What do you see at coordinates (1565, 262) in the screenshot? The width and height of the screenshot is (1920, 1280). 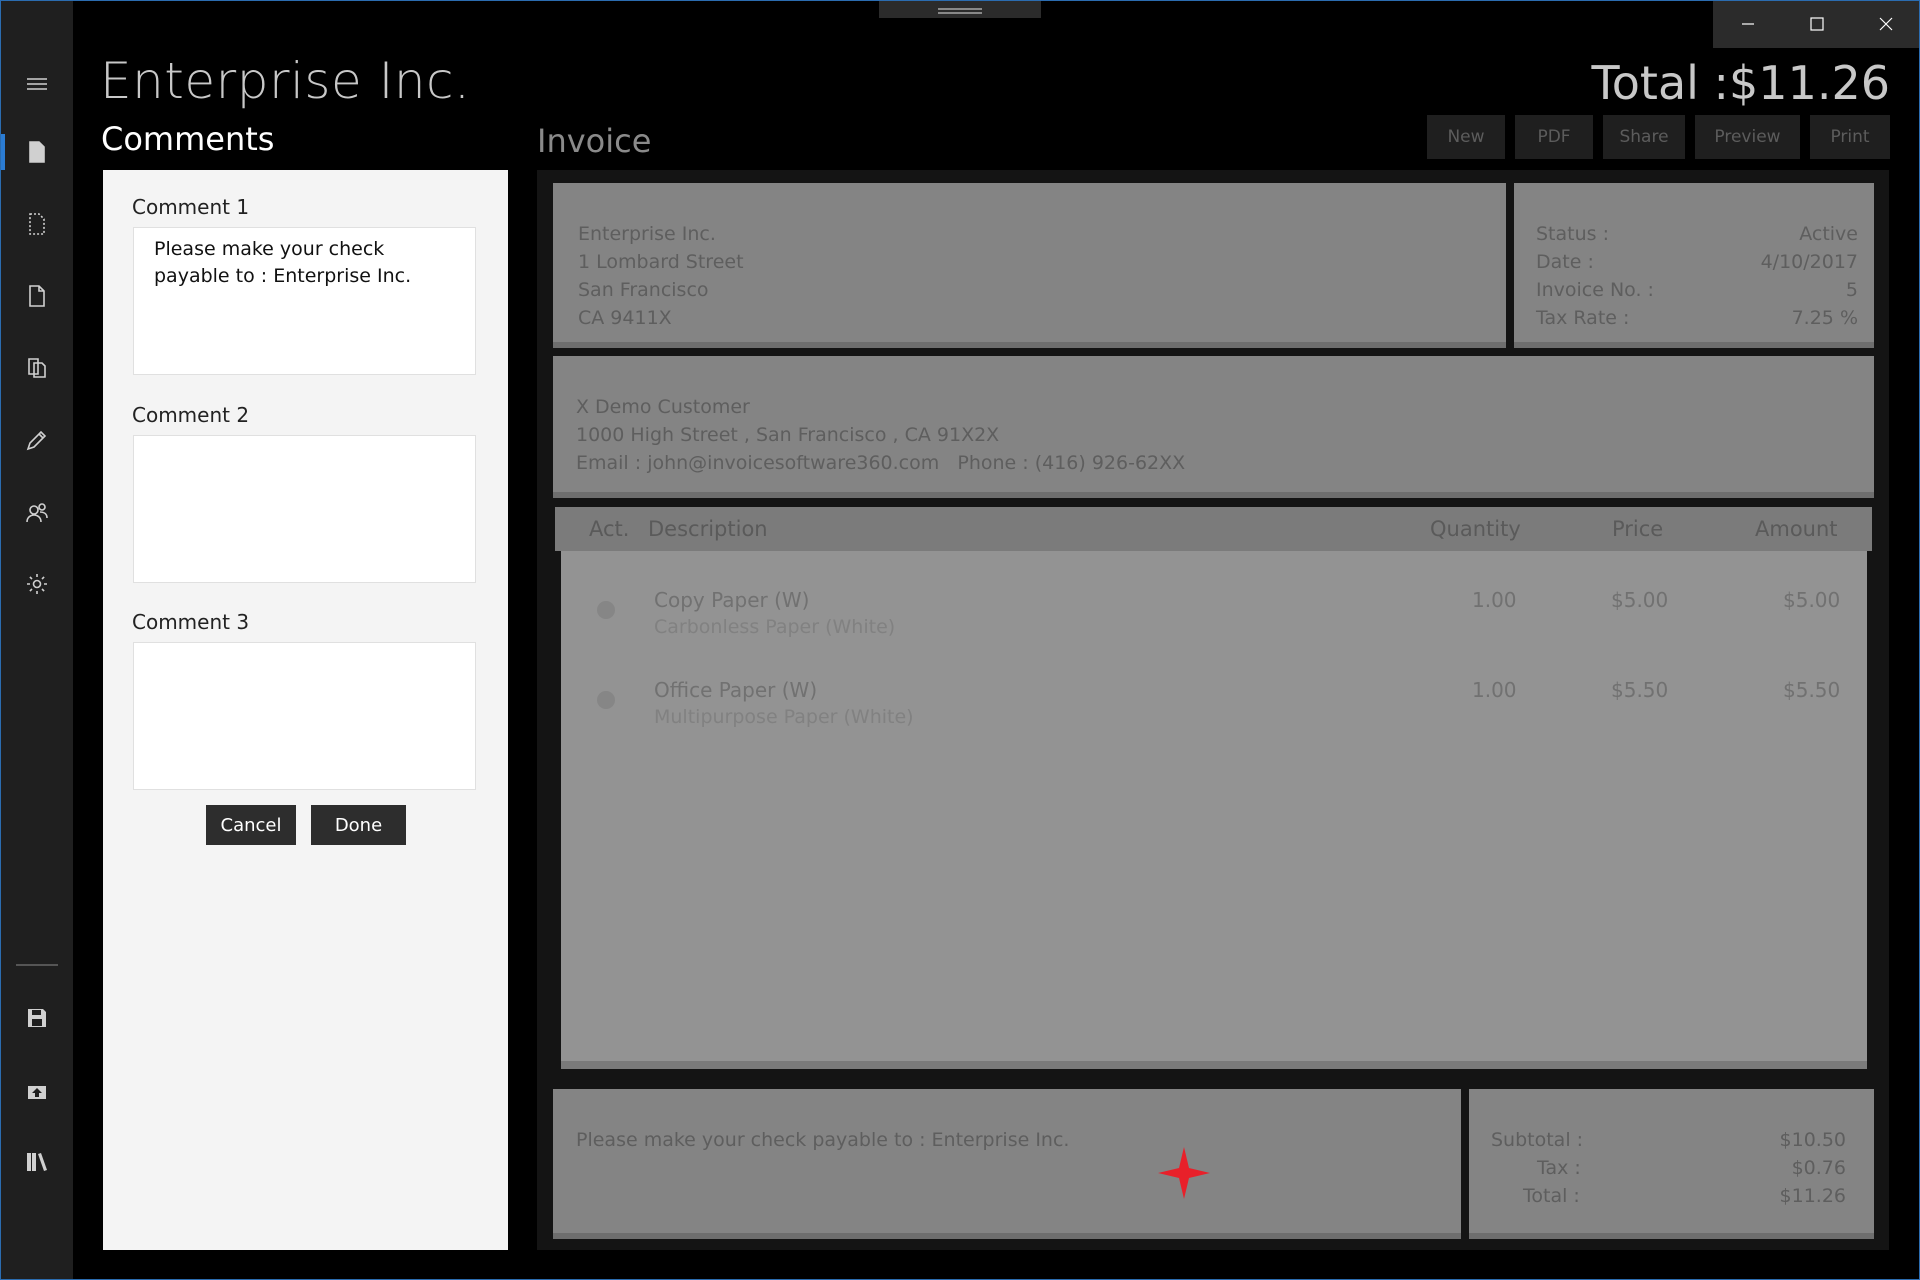 I see `date-label: Date :` at bounding box center [1565, 262].